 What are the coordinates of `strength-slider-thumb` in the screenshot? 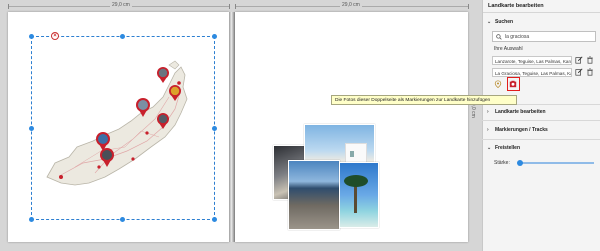 It's located at (520, 163).